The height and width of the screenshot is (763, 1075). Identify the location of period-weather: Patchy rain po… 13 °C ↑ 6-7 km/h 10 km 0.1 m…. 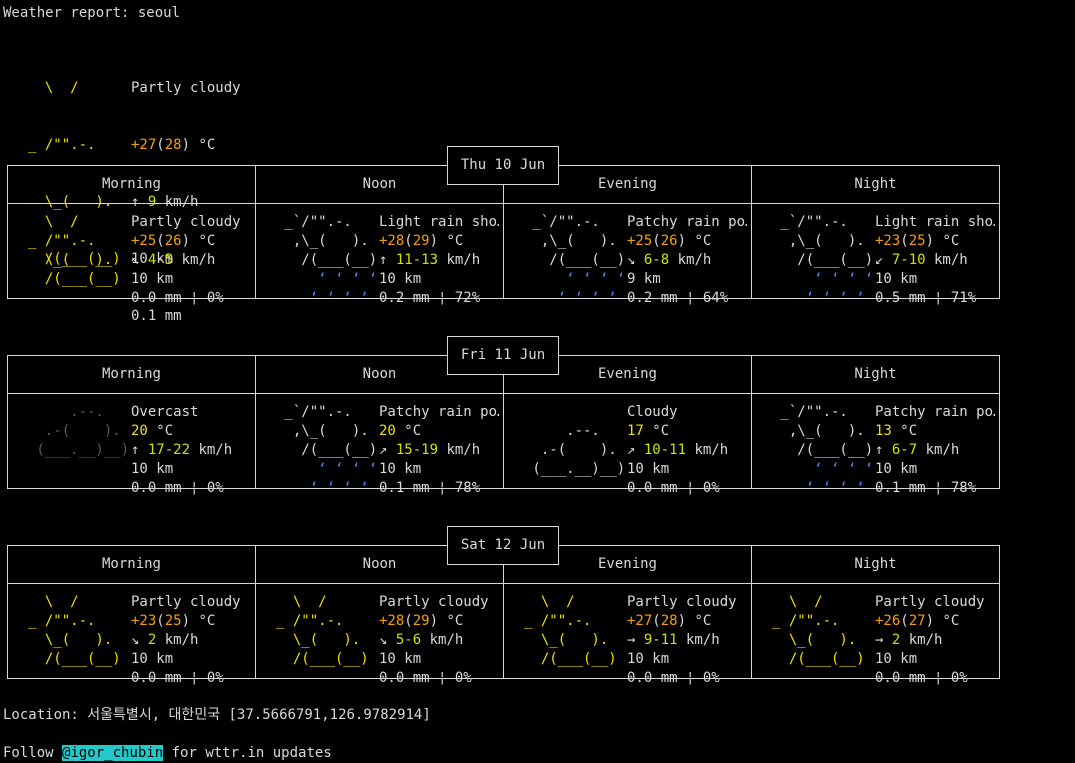
(935, 450).